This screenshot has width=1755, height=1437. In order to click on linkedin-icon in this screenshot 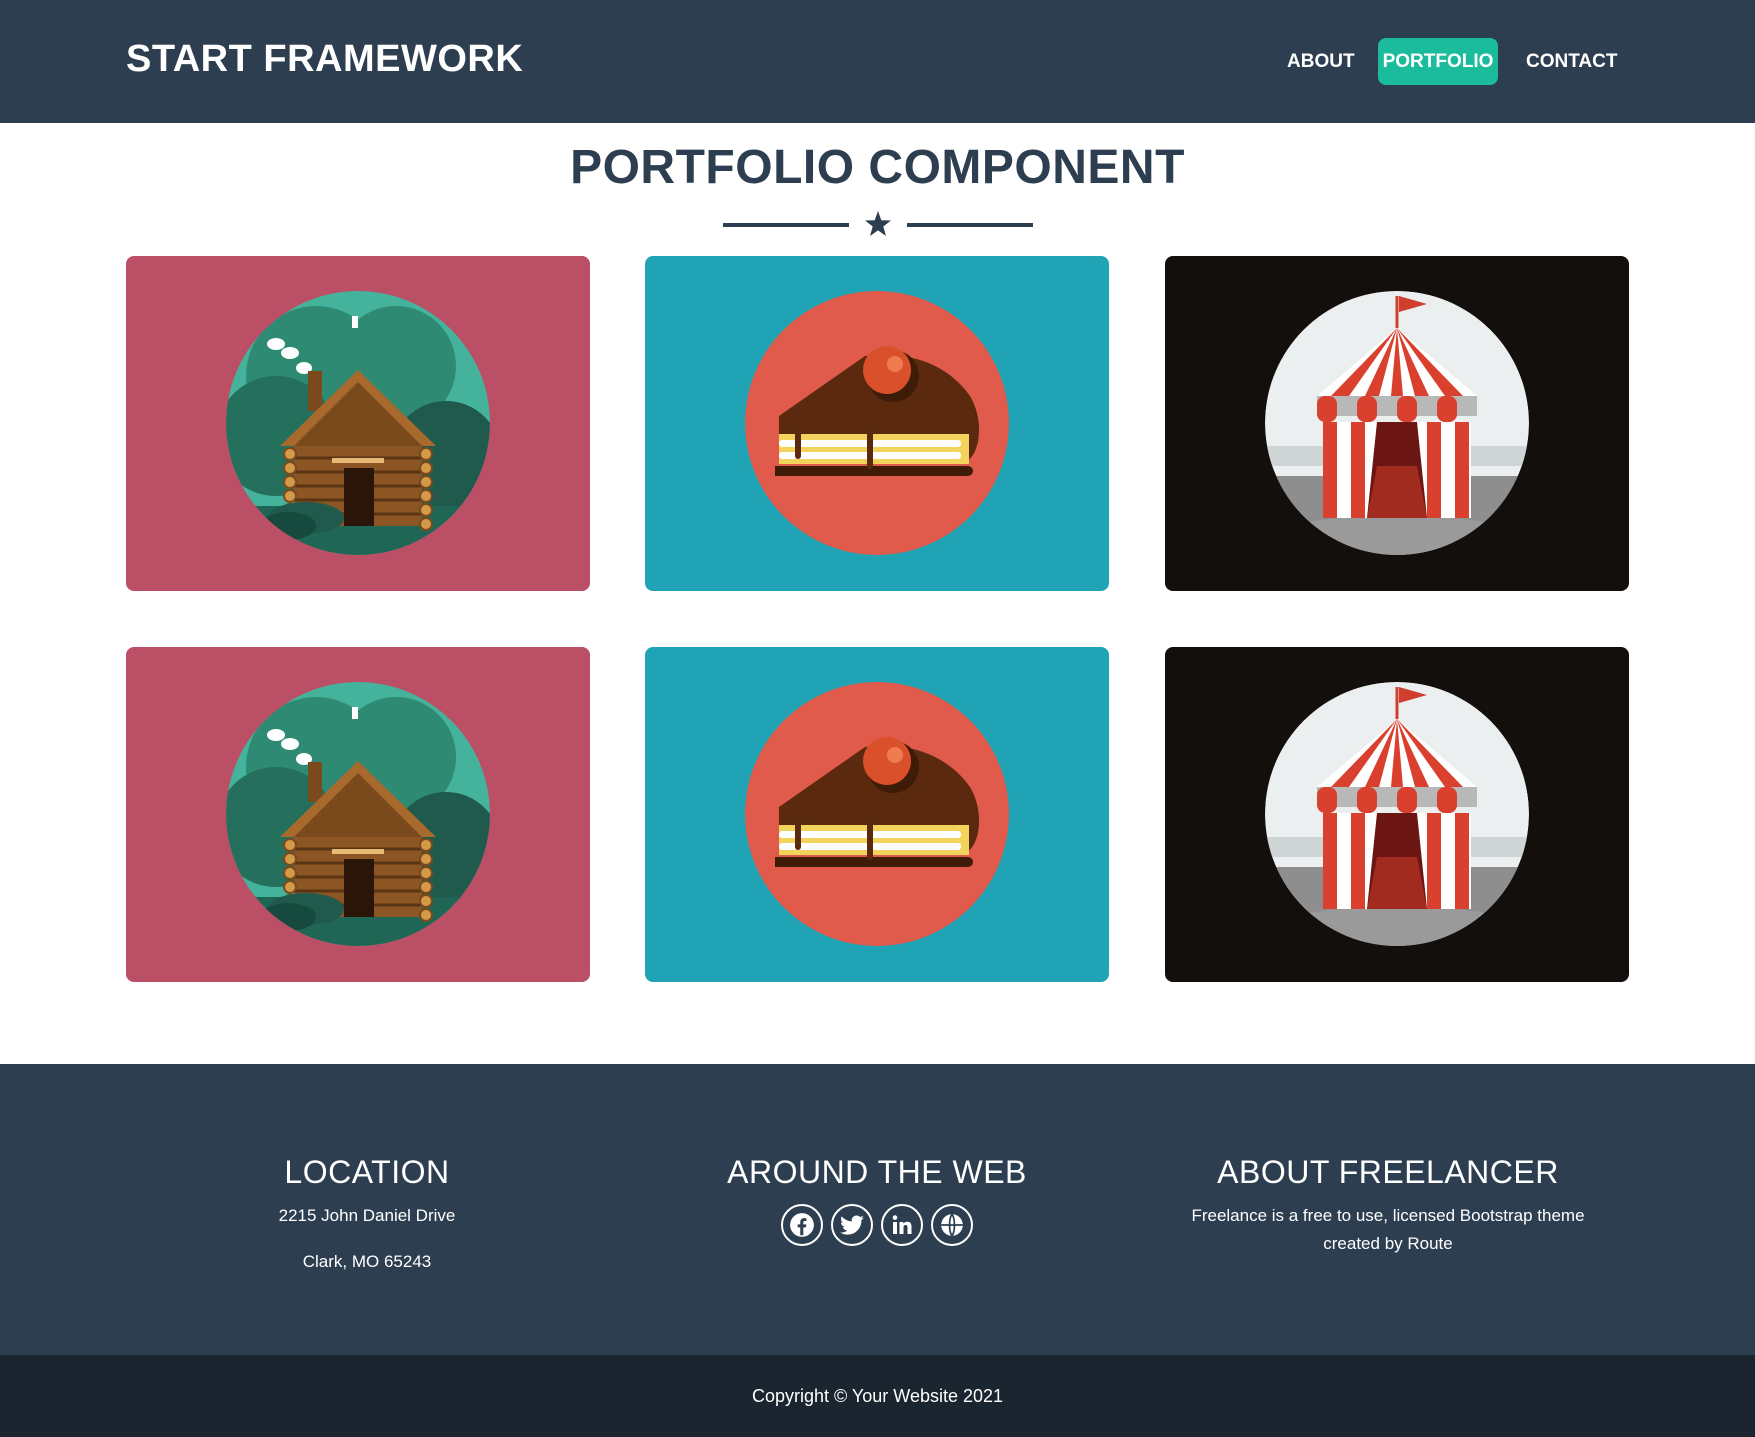, I will do `click(902, 1225)`.